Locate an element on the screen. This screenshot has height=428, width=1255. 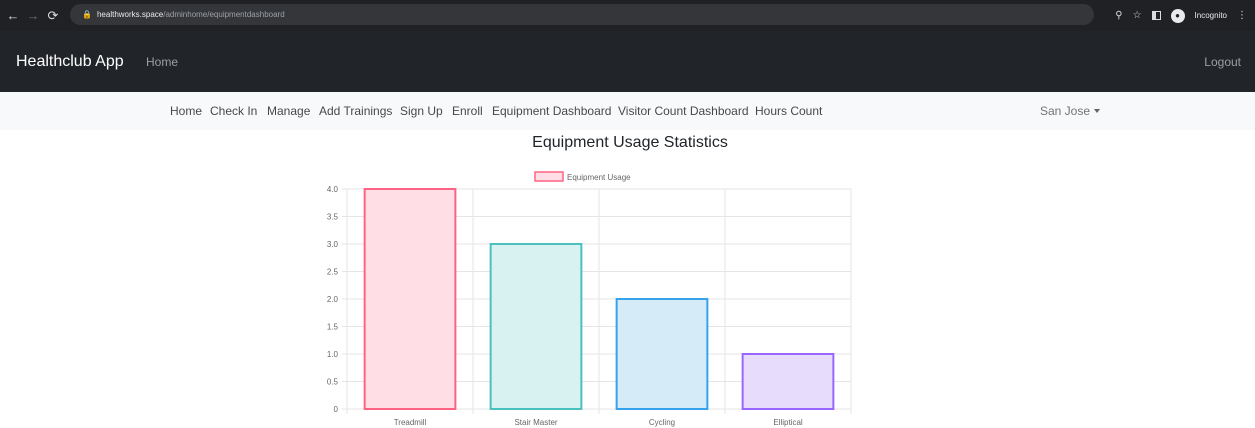
y-tick-label: 2.0 is located at coordinates (333, 299).